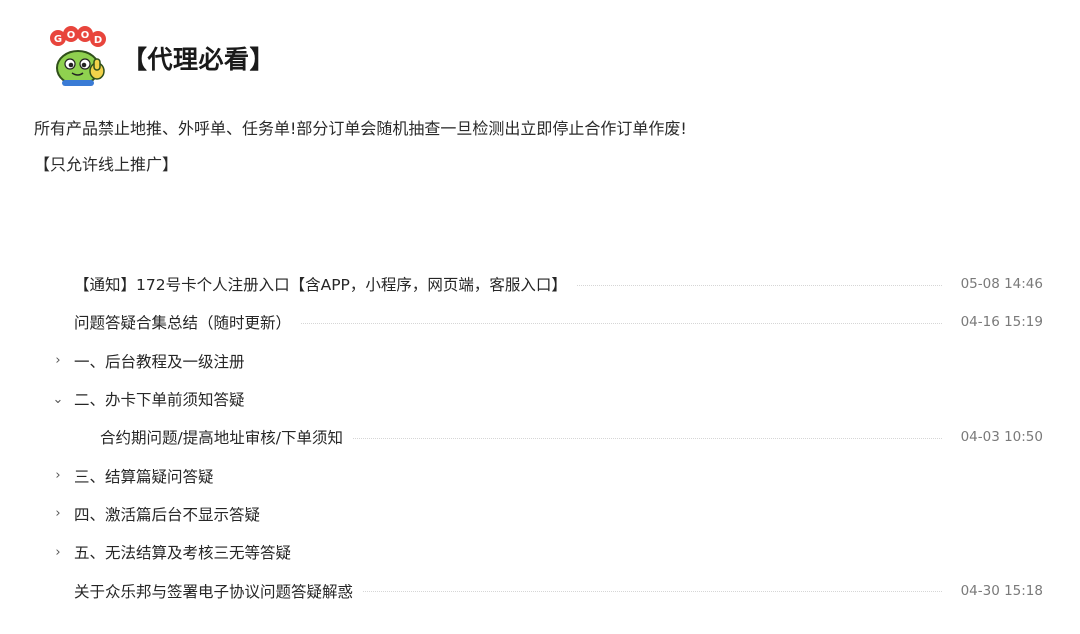 This screenshot has height=634, width=1080. What do you see at coordinates (998, 284) in the screenshot?
I see `doc-item-date: 05-08 14:46` at bounding box center [998, 284].